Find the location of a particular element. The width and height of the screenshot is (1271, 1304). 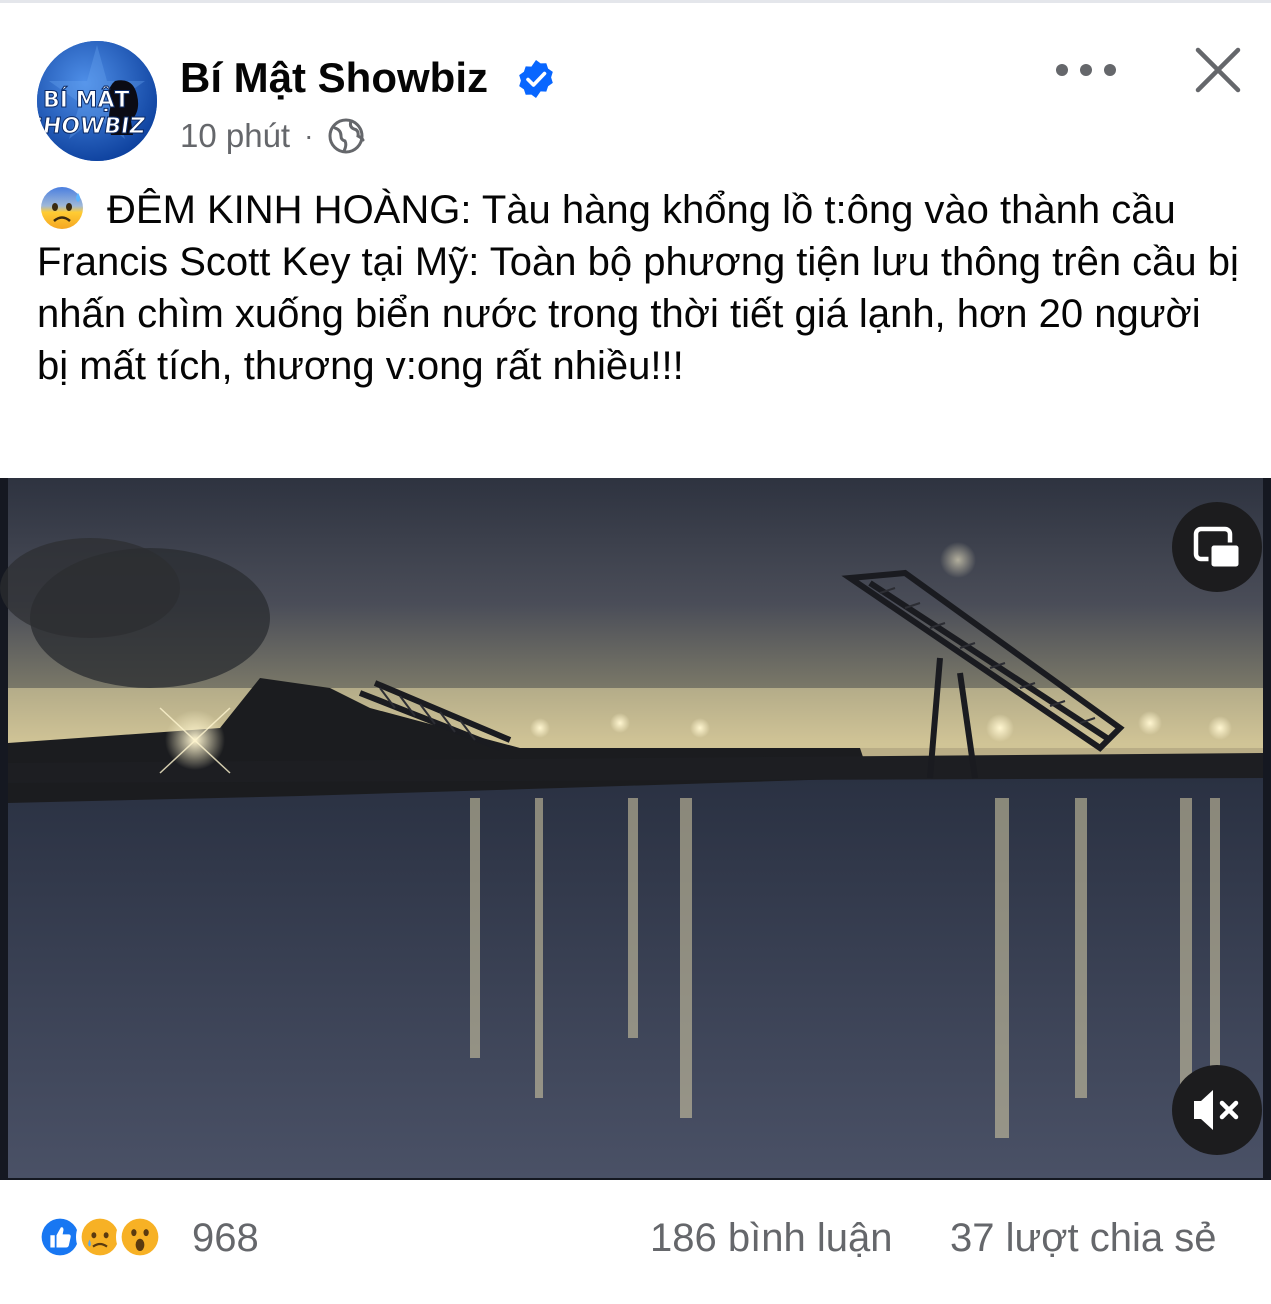

wow-icon is located at coordinates (140, 1237).